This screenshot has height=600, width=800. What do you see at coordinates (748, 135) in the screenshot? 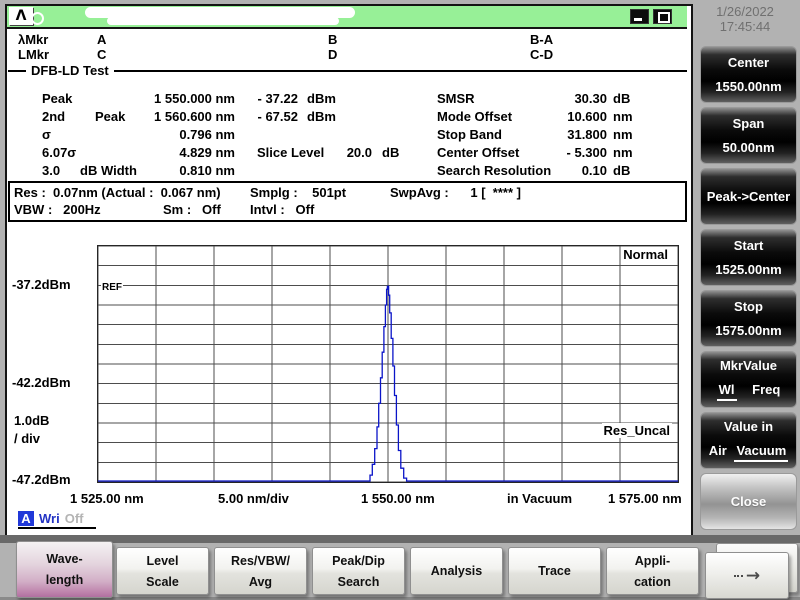
I see `span-button: Span 50.00nm` at bounding box center [748, 135].